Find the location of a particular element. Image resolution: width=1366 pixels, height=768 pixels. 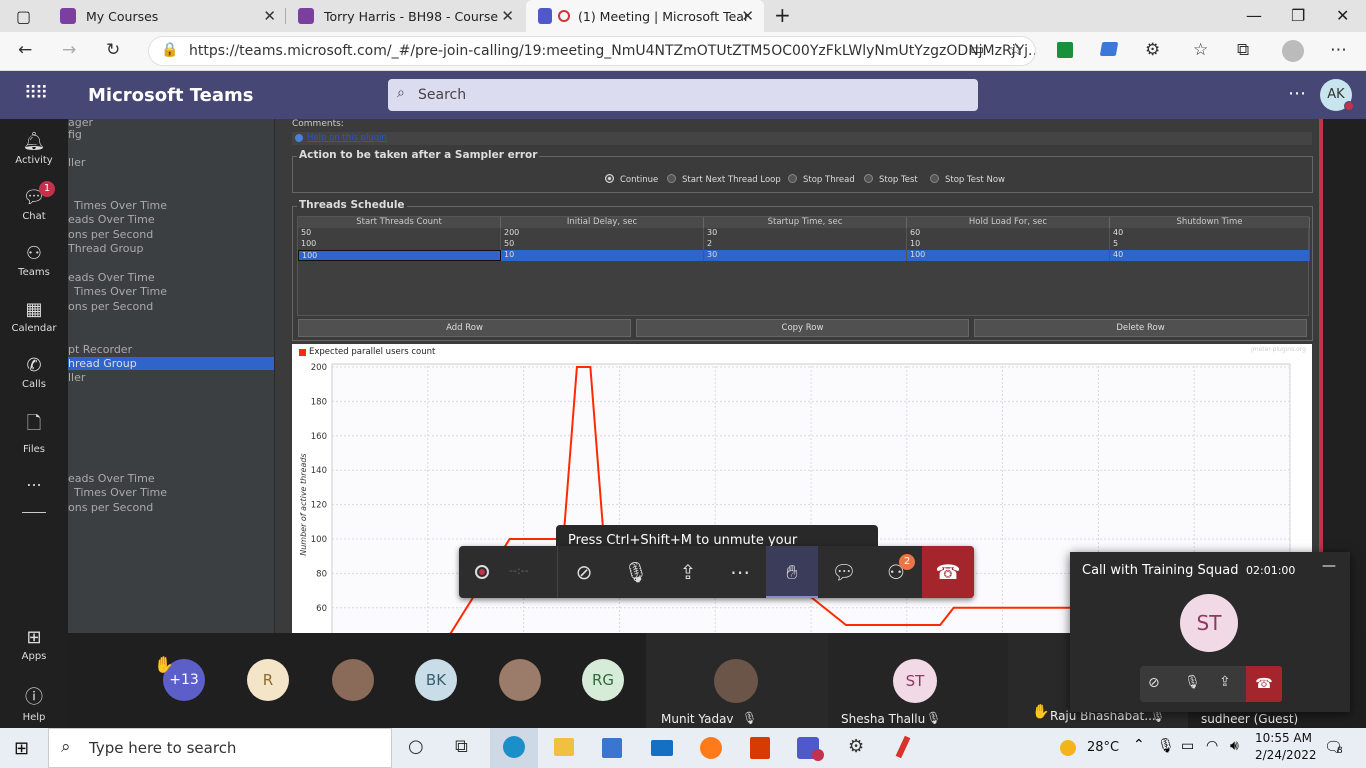

column-header: Start Threads Count is located at coordinates (399, 222).